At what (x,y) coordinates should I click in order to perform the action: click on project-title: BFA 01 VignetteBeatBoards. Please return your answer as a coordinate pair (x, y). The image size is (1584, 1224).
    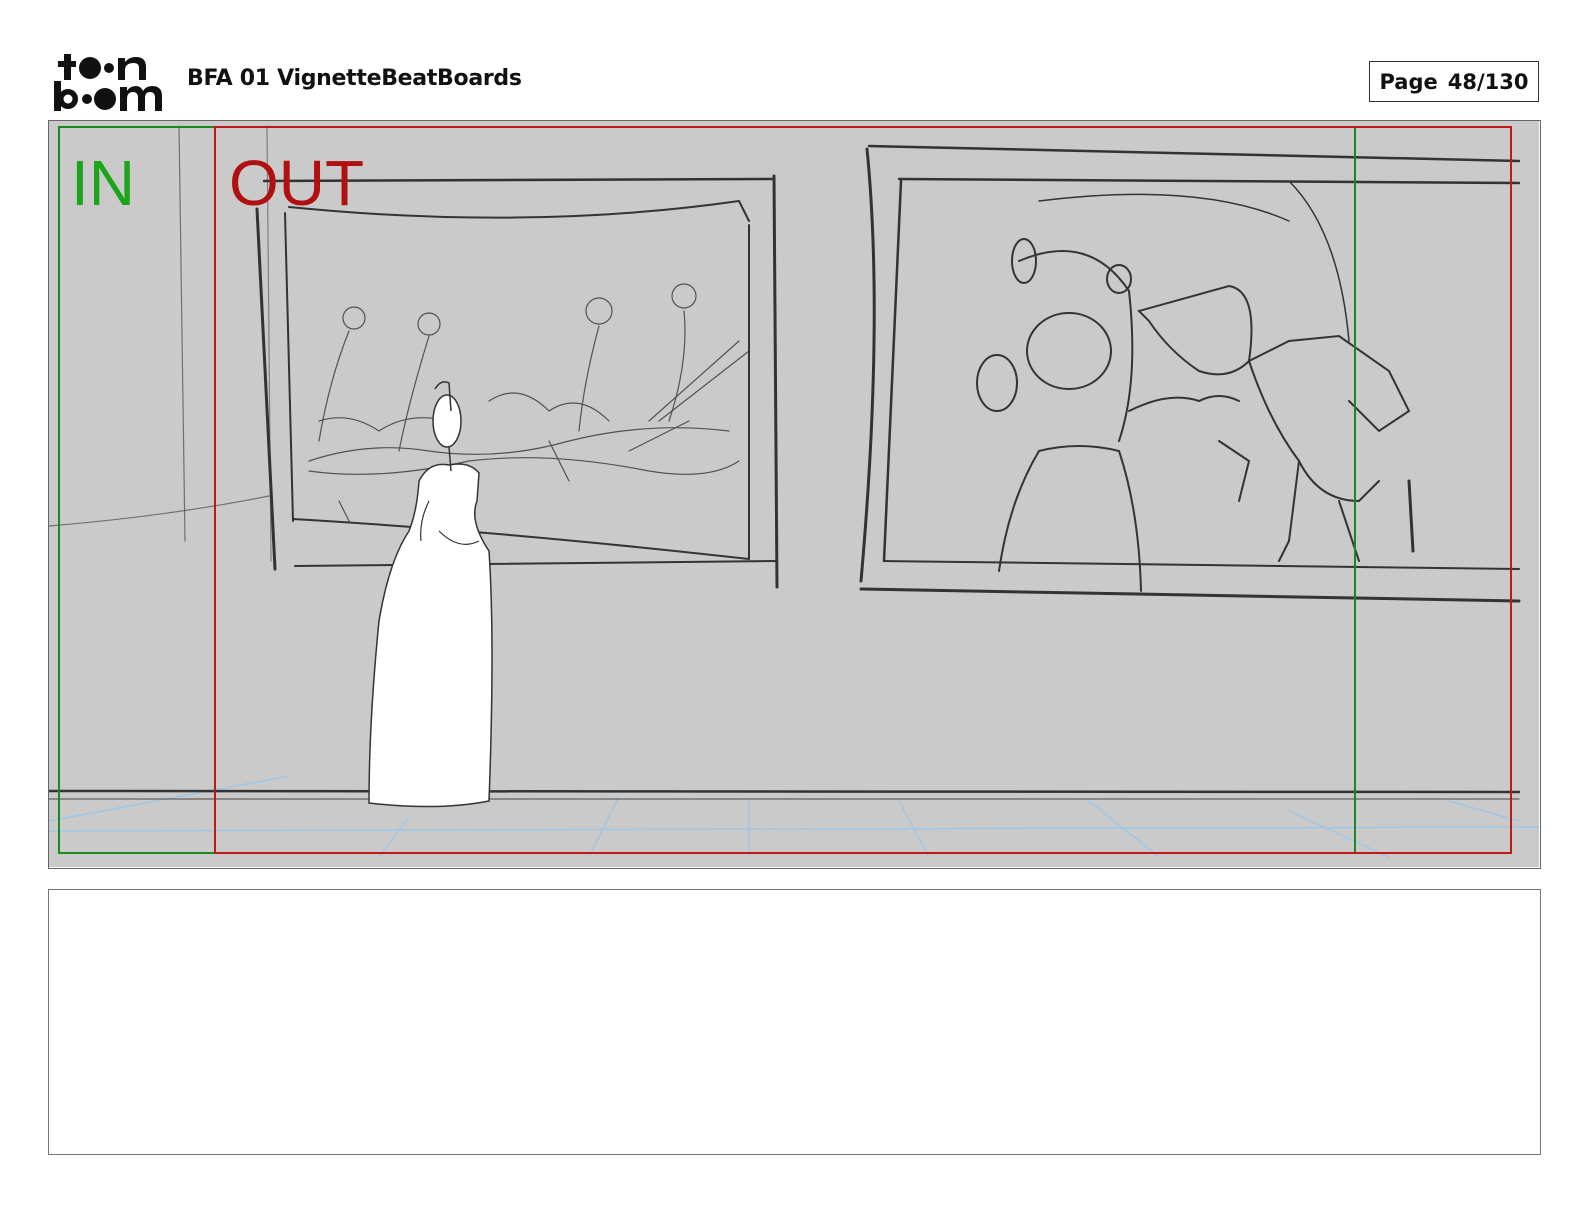
    Looking at the image, I should click on (354, 78).